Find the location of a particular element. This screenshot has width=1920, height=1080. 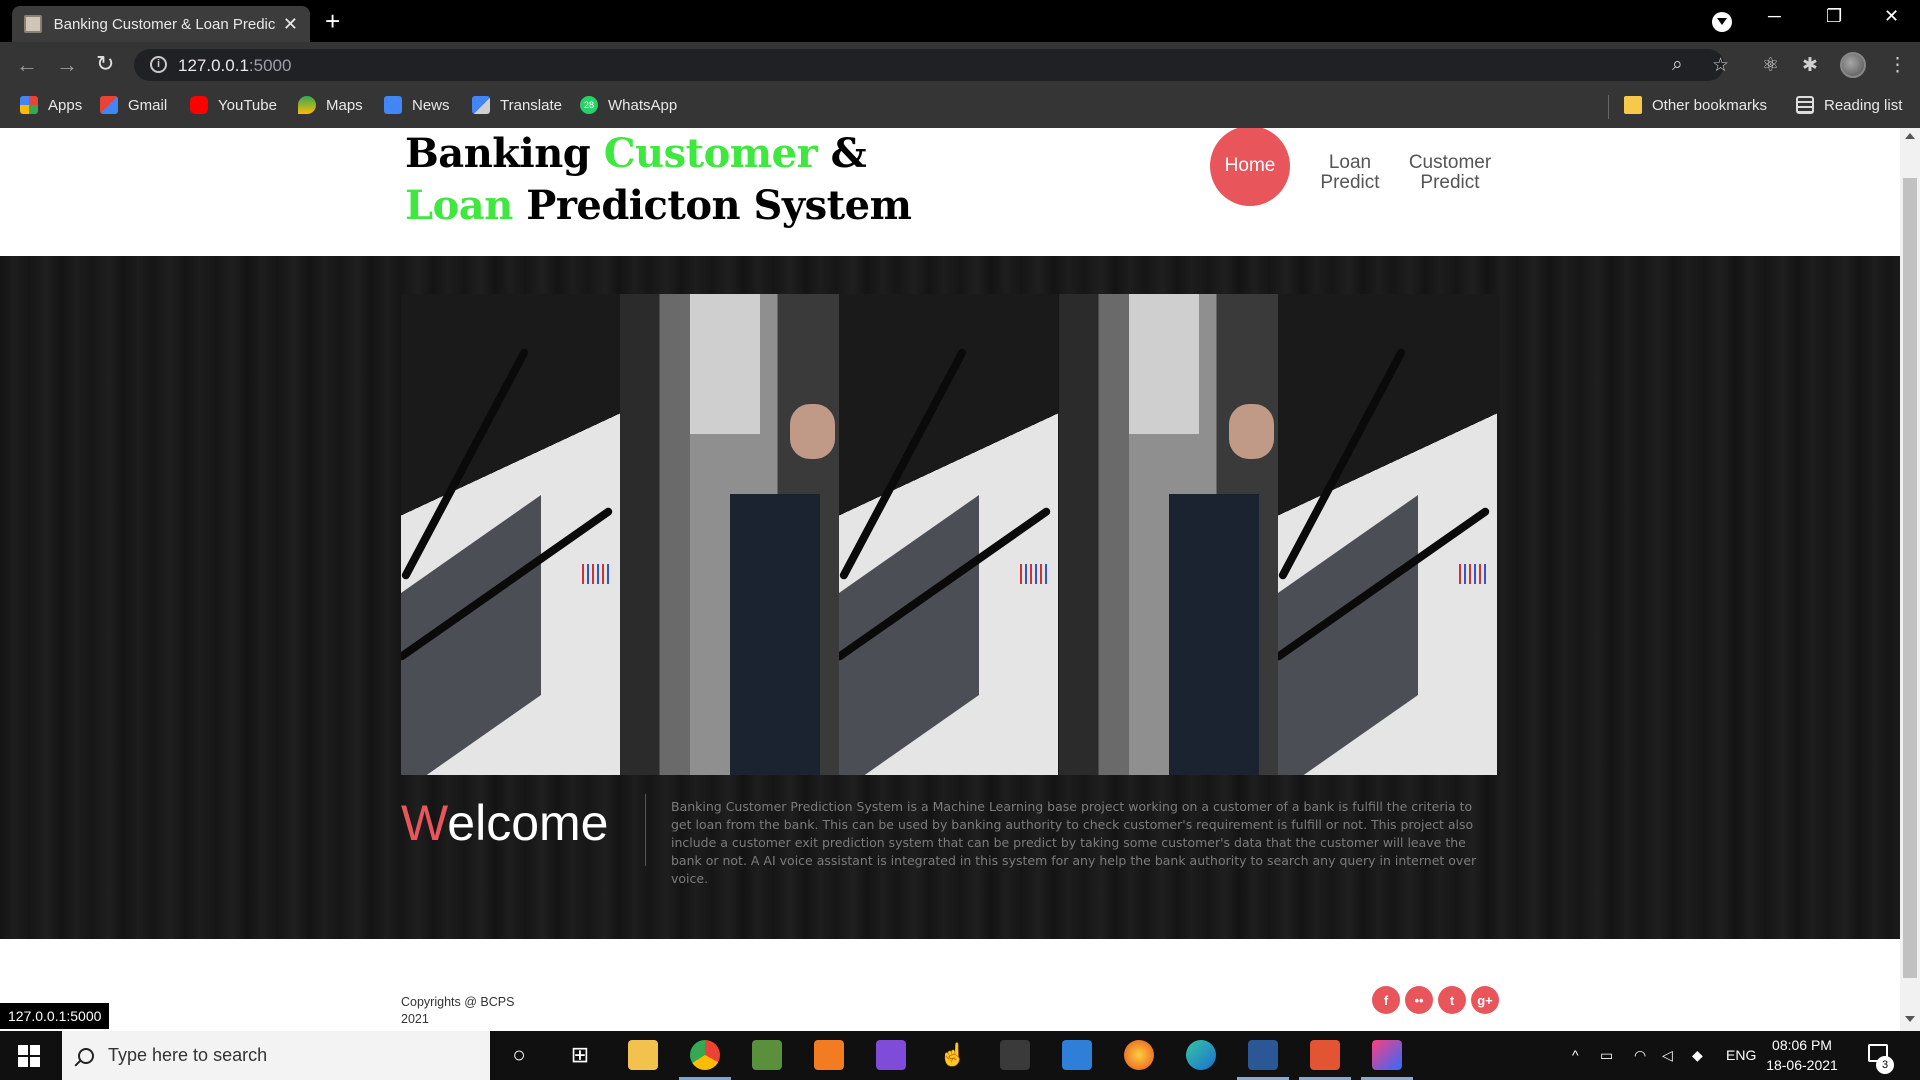

logo-word: Predicton System is located at coordinates (712, 205).